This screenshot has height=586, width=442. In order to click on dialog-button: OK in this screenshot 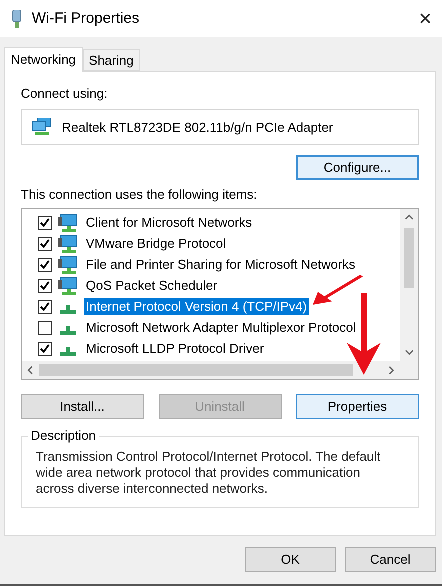, I will do `click(290, 559)`.